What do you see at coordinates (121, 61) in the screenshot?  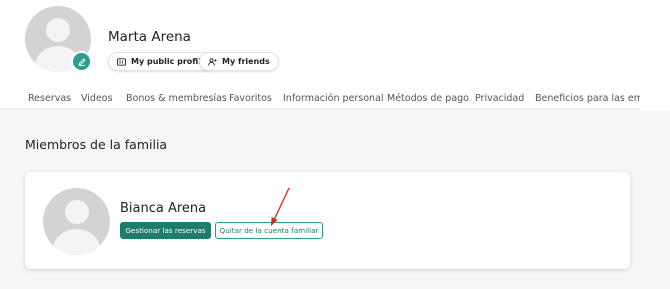 I see `id-card-icon` at bounding box center [121, 61].